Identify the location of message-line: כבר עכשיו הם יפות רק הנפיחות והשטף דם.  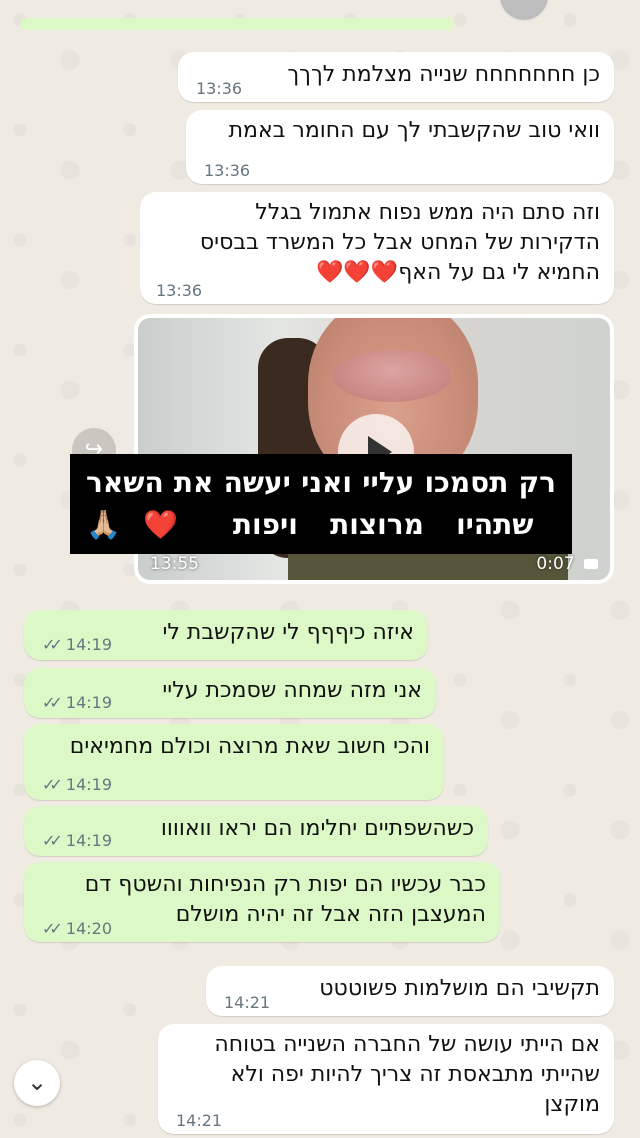
(285, 884).